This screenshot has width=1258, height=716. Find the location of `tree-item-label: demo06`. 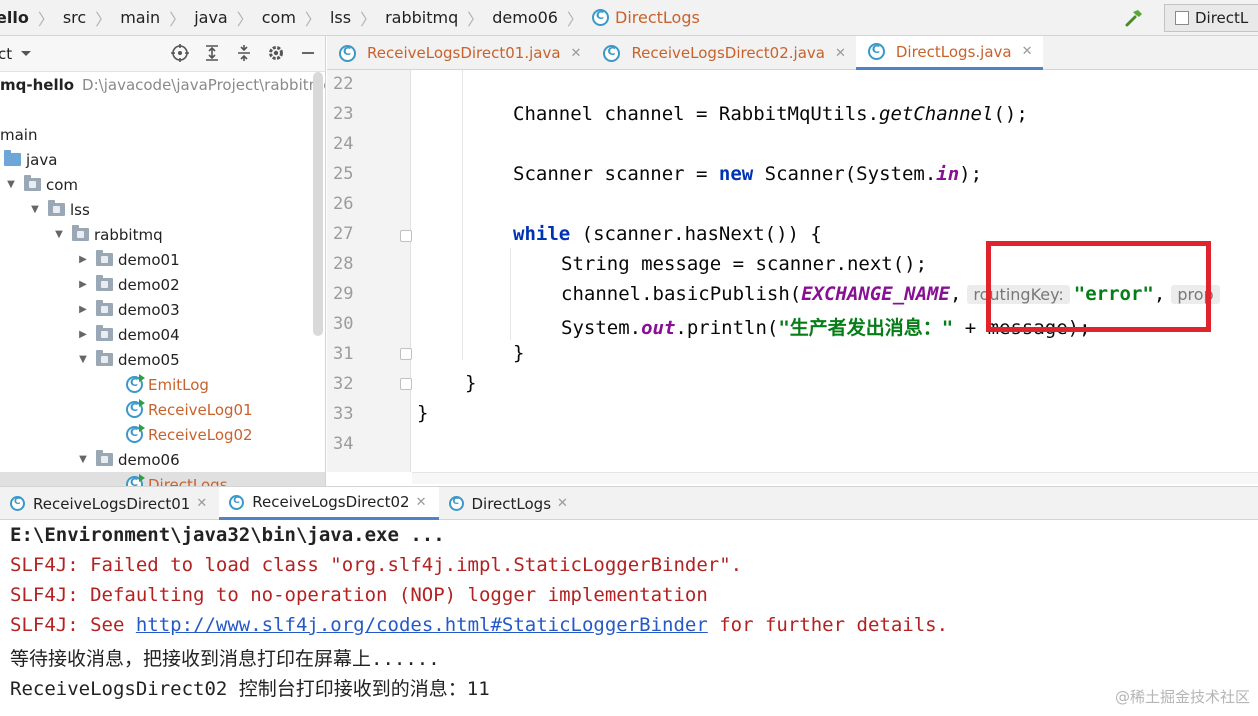

tree-item-label: demo06 is located at coordinates (149, 459).